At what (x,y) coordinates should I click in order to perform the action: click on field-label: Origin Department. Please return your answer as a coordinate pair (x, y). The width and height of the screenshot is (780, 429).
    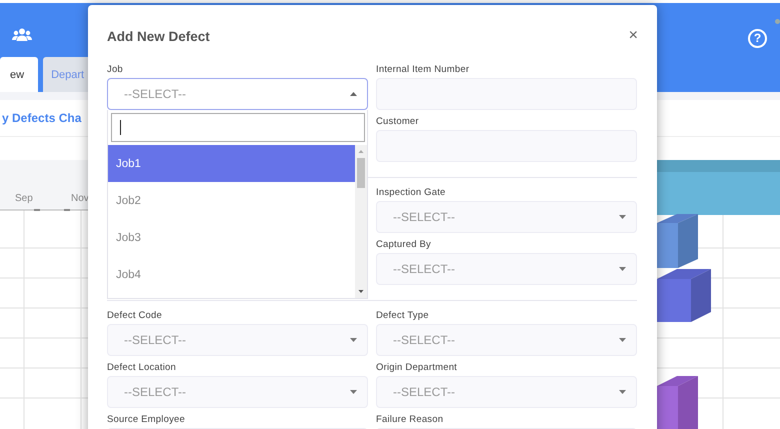
    Looking at the image, I should click on (417, 368).